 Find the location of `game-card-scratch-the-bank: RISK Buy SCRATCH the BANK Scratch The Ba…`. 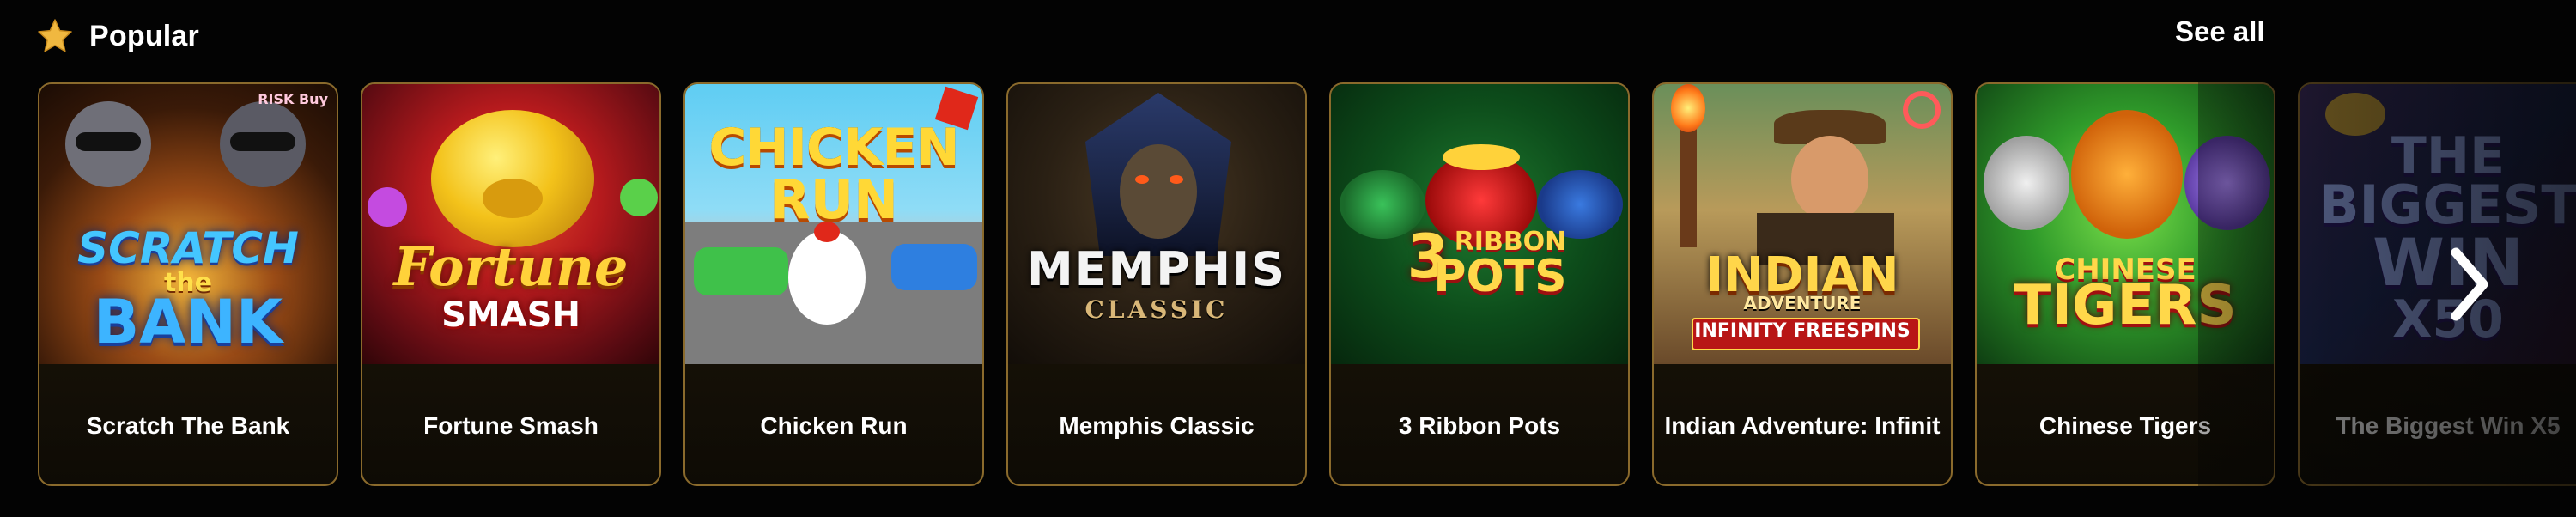

game-card-scratch-the-bank: RISK Buy SCRATCH the BANK Scratch The Ba… is located at coordinates (188, 284).